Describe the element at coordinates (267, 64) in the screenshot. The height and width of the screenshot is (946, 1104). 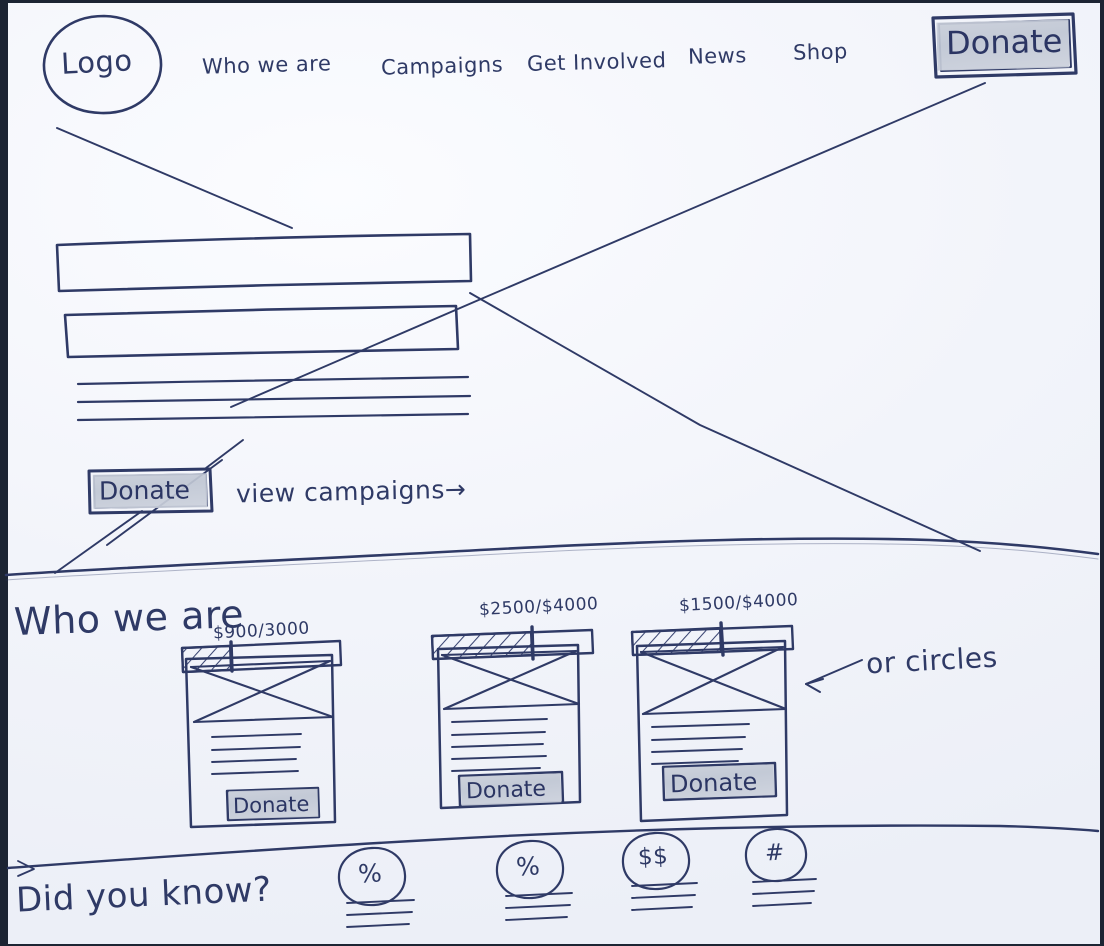
I see `nav-item-who-we-are: Who we are` at that location.